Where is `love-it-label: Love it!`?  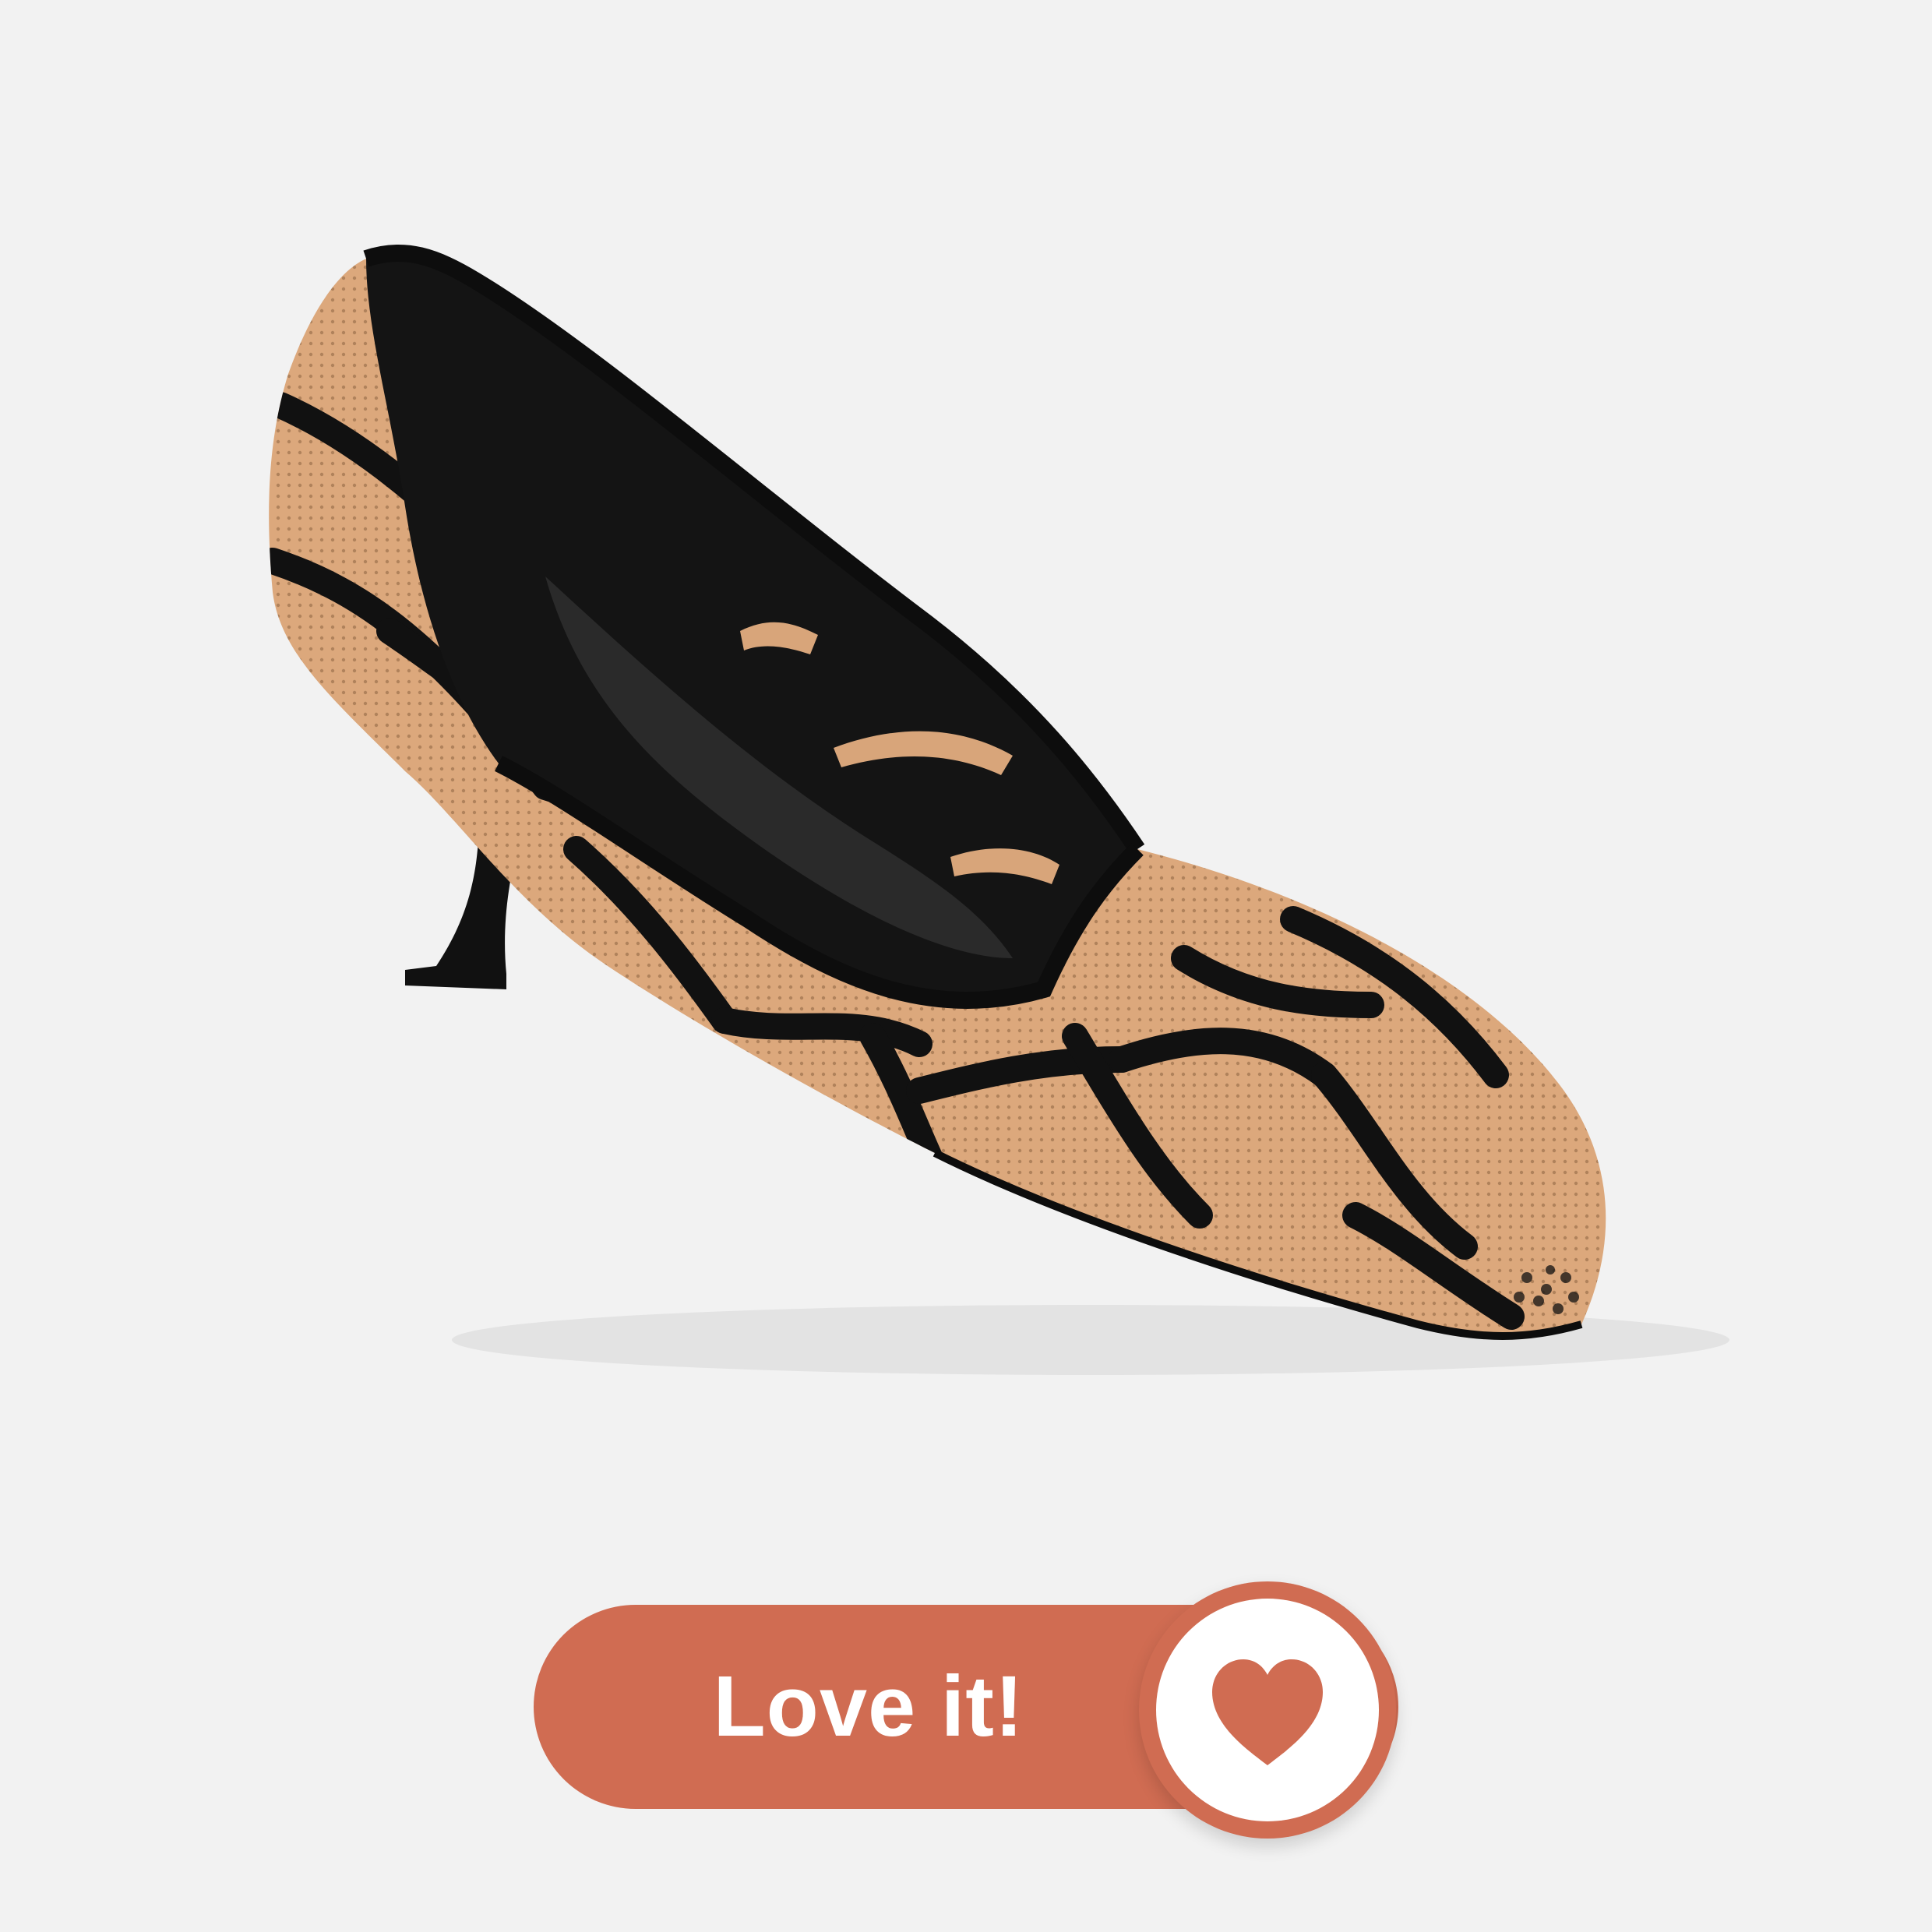
love-it-label: Love it! is located at coordinates (869, 1706).